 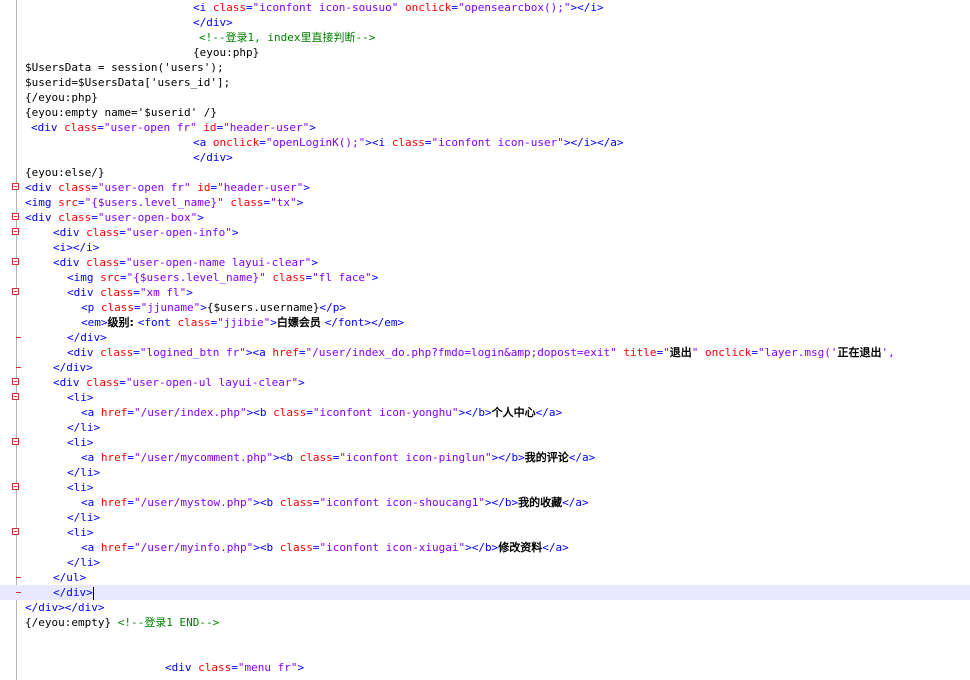 What do you see at coordinates (266, 502) in the screenshot?
I see `code-token: ><b` at bounding box center [266, 502].